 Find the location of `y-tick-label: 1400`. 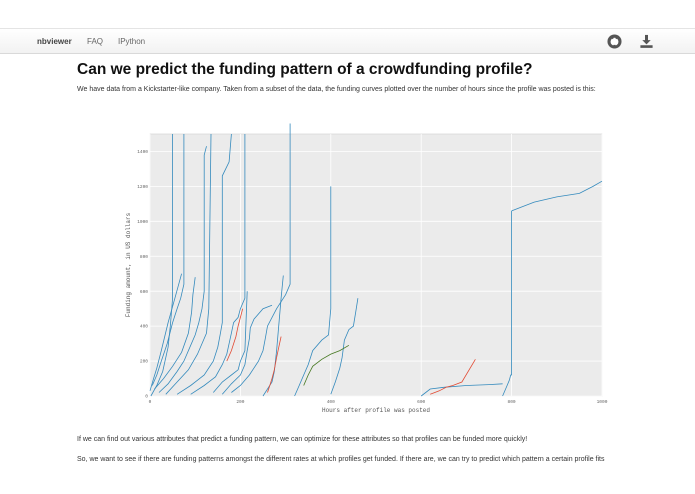

y-tick-label: 1400 is located at coordinates (142, 152).